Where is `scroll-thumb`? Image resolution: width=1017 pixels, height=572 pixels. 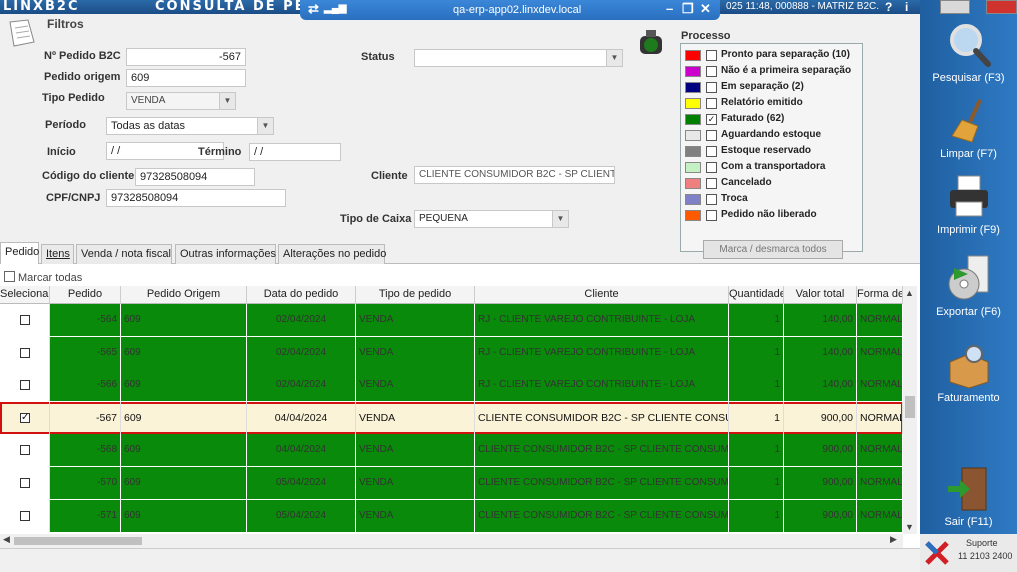 scroll-thumb is located at coordinates (910, 407).